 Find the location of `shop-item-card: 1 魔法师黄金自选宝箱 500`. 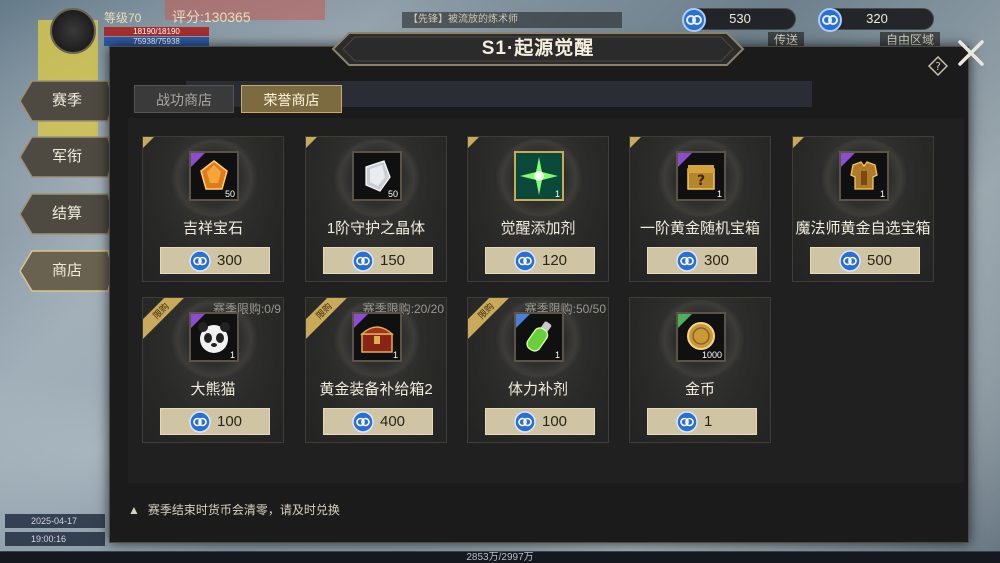

shop-item-card: 1 魔法师黄金自选宝箱 500 is located at coordinates (863, 209).